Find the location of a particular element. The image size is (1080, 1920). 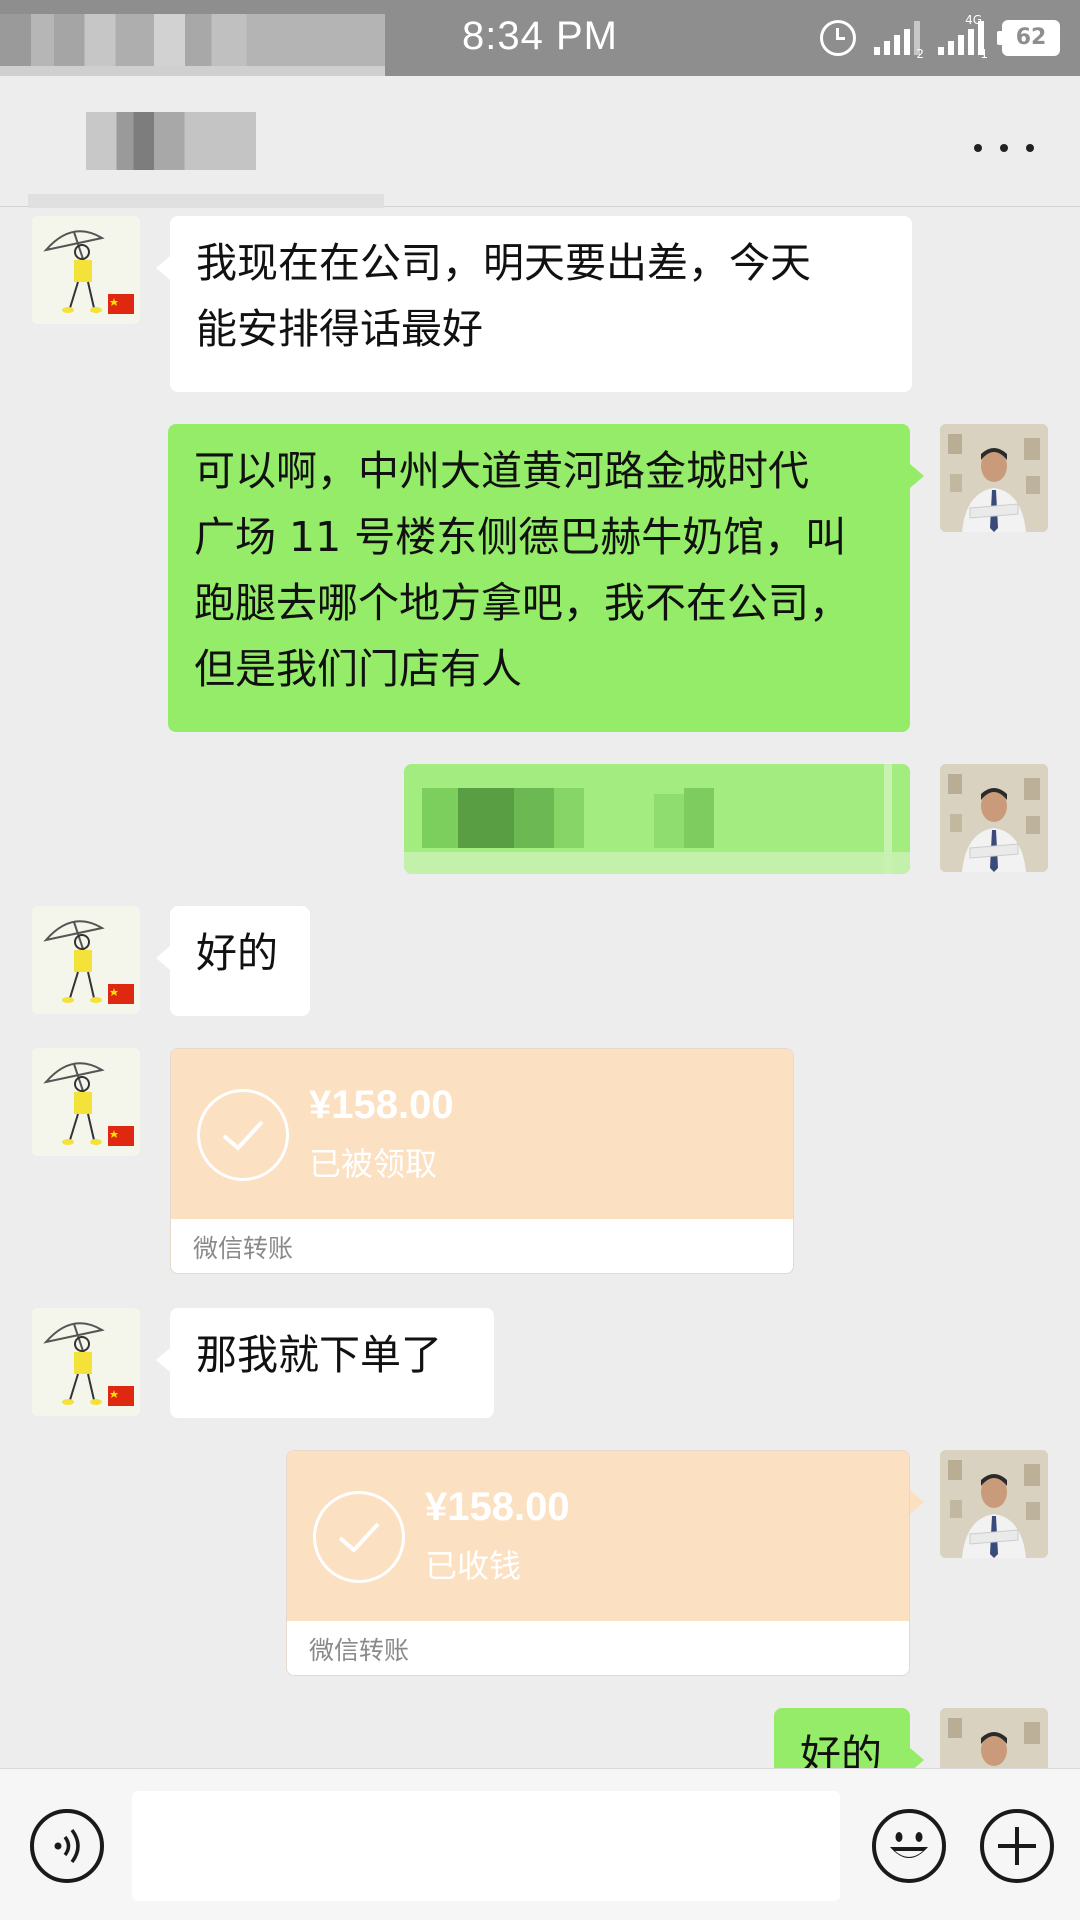

message-text-line: 但是我们门店有人 is located at coordinates (358, 669).